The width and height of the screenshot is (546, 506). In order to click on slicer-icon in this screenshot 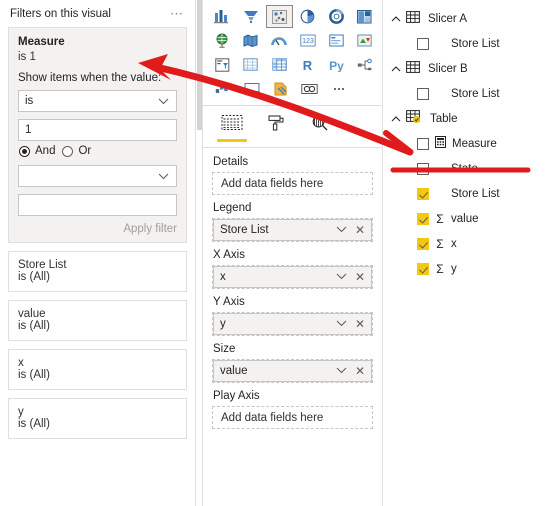, I will do `click(222, 64)`.